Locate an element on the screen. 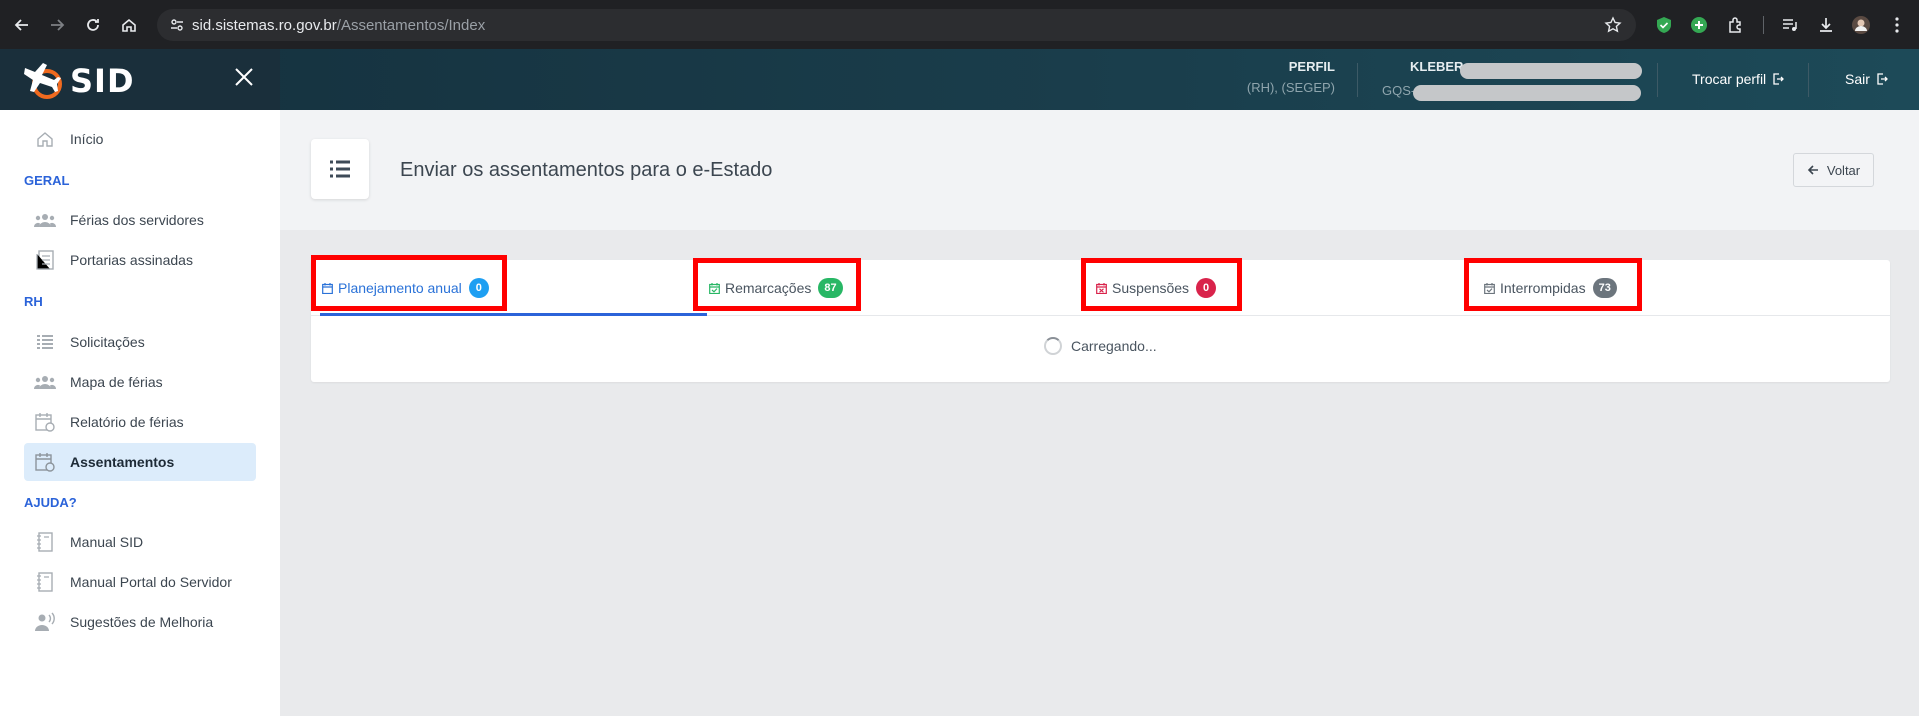  section-title-ajuda: AJUDA? is located at coordinates (50, 502).